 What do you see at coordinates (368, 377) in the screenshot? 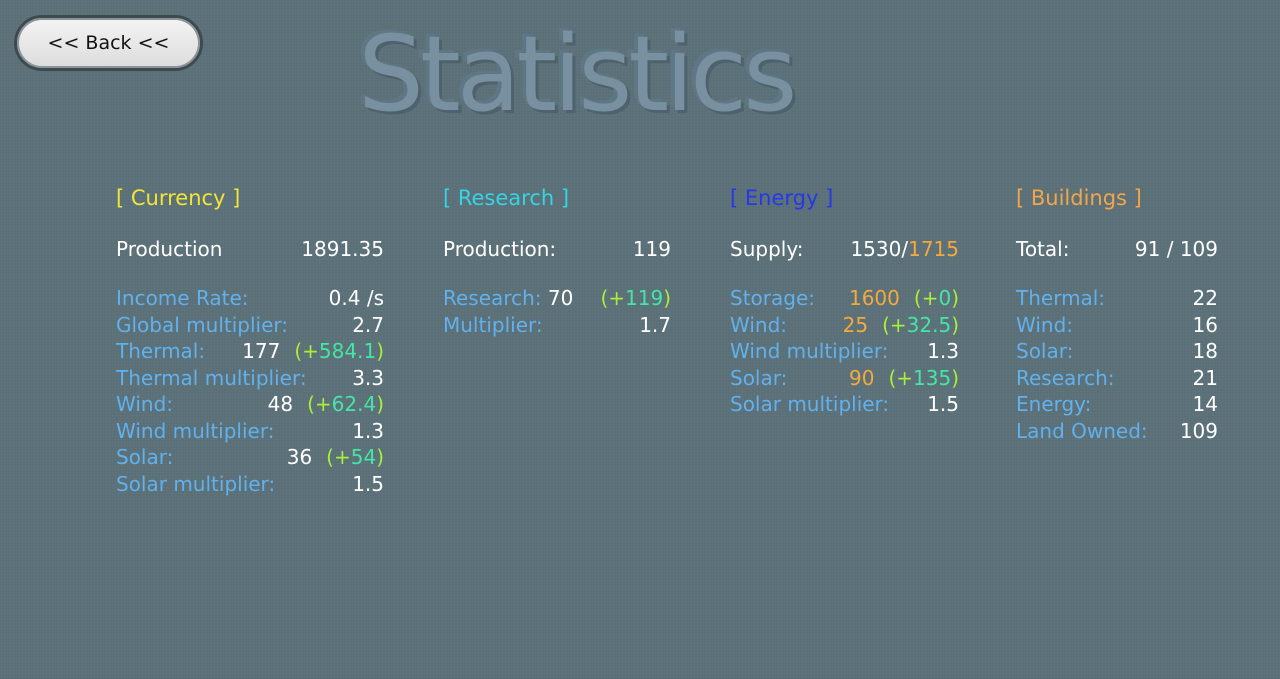
I see `stat-value: 3.3` at bounding box center [368, 377].